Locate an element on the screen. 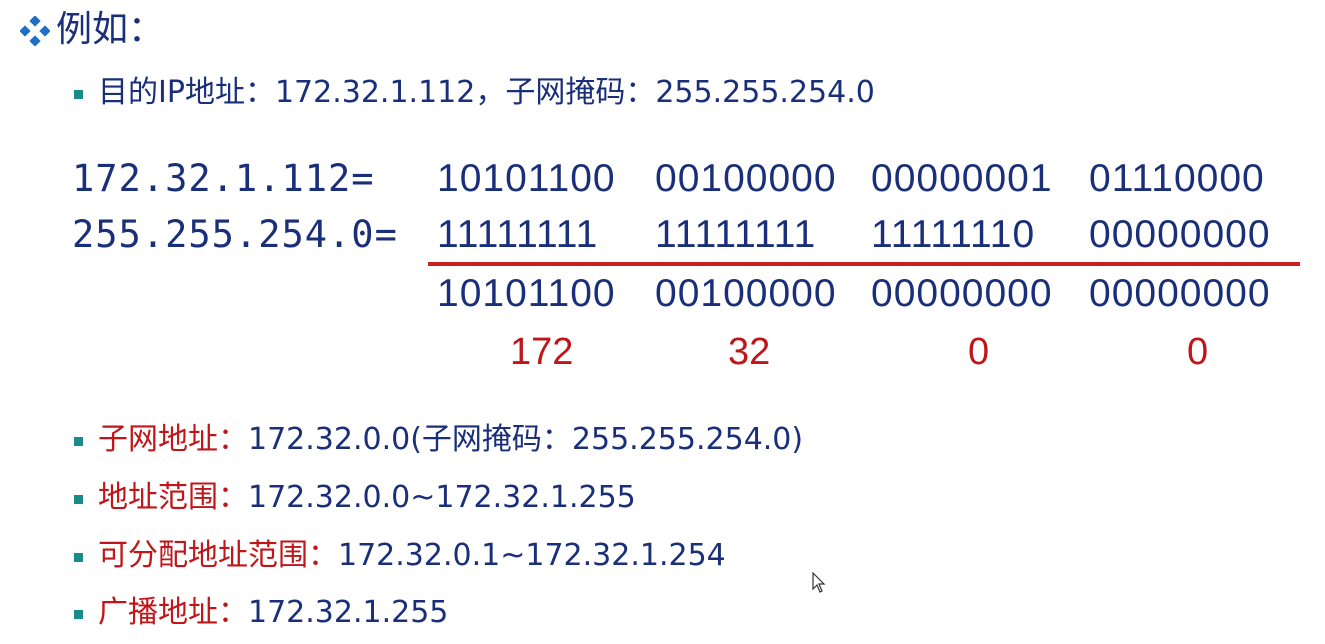  result-dec-3: 0 is located at coordinates (979, 352).